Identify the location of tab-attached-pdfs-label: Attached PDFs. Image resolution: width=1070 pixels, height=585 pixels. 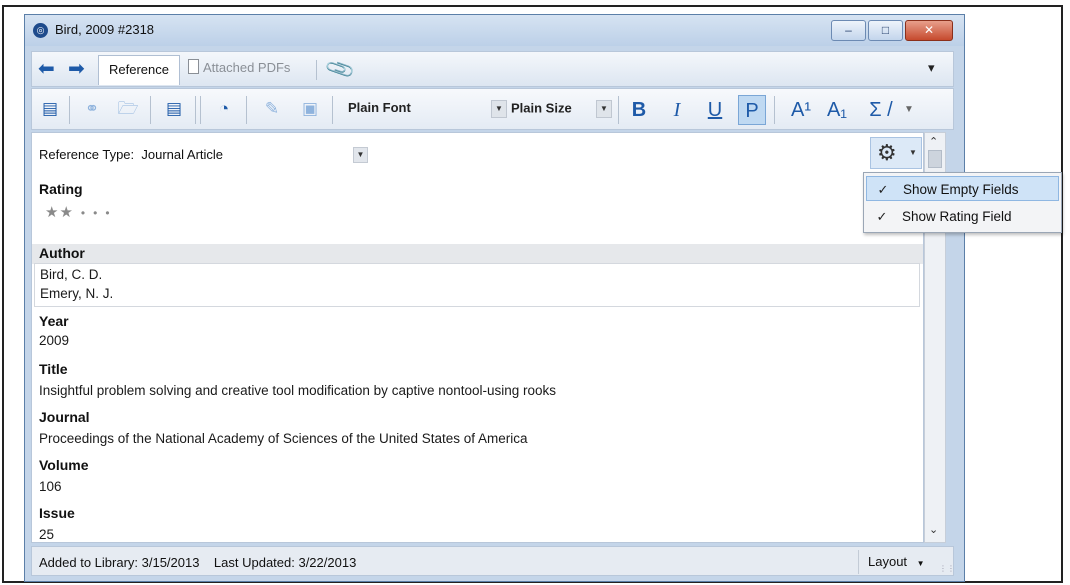
(247, 67).